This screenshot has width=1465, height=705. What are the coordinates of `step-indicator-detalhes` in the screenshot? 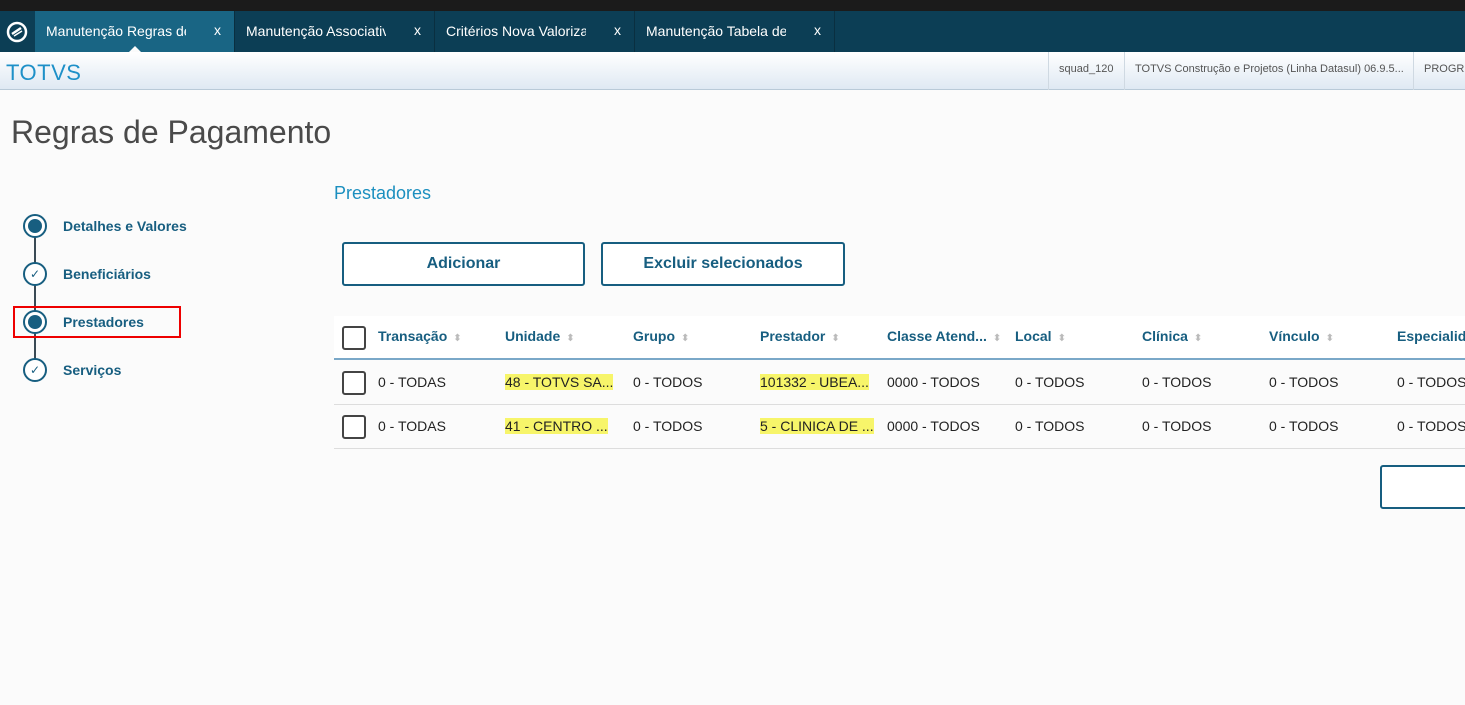 It's located at (35, 226).